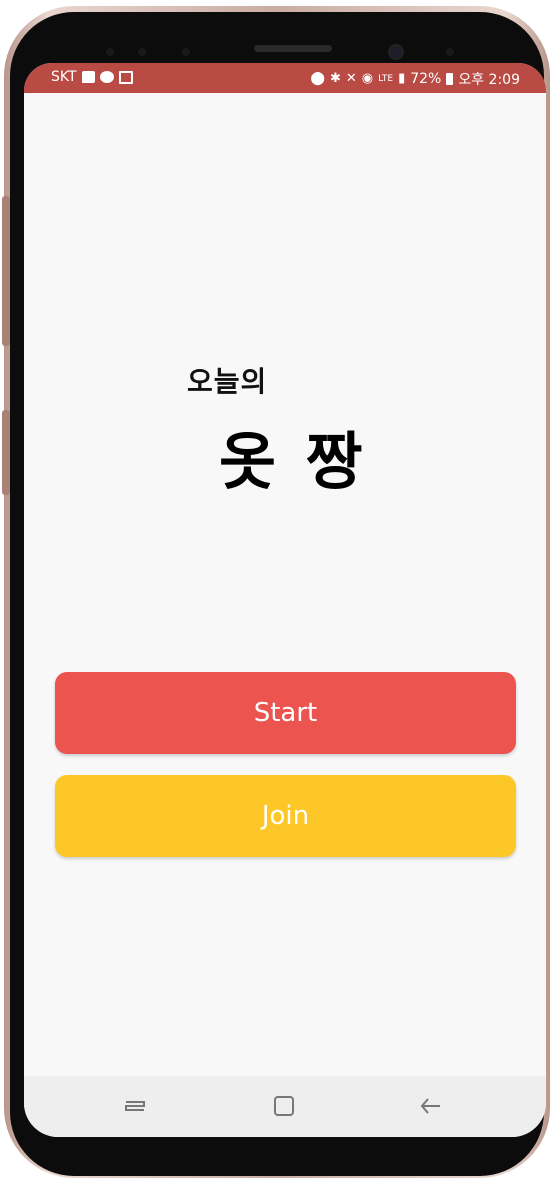 The image size is (554, 1183). What do you see at coordinates (335, 78) in the screenshot?
I see `bluetooth-icon: ✱` at bounding box center [335, 78].